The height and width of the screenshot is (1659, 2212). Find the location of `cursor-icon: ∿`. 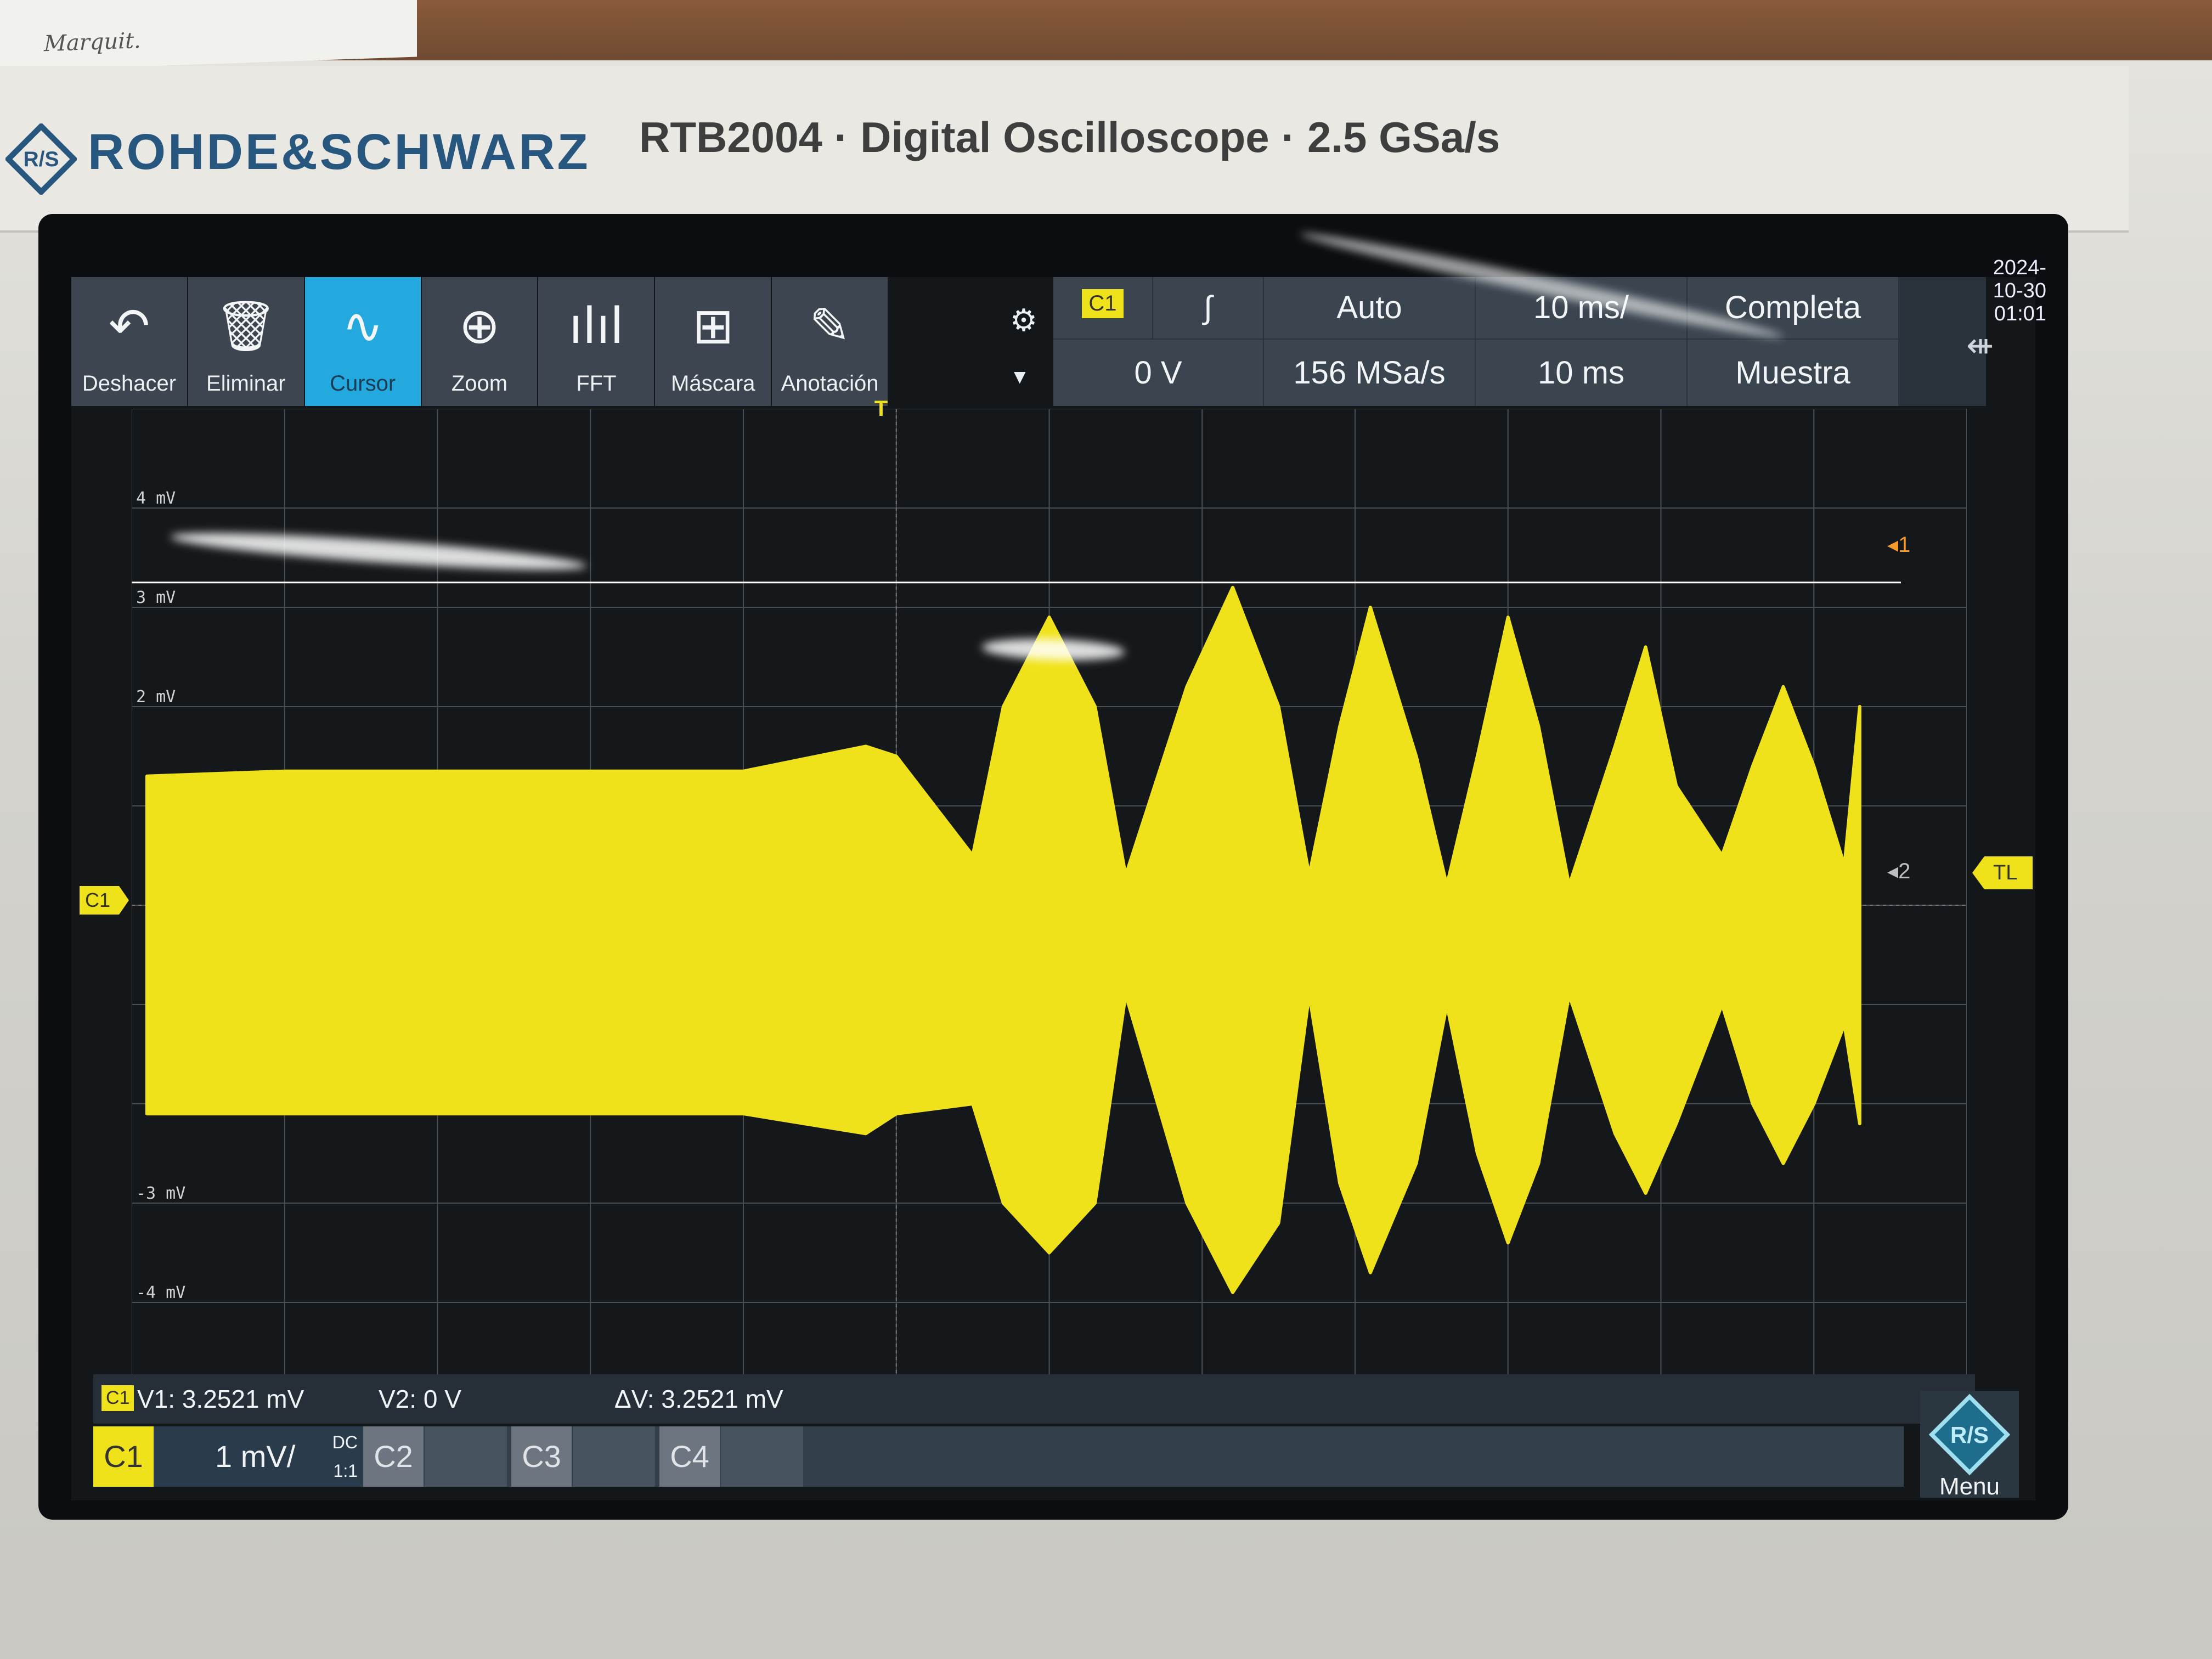

cursor-icon: ∿ is located at coordinates (362, 326).